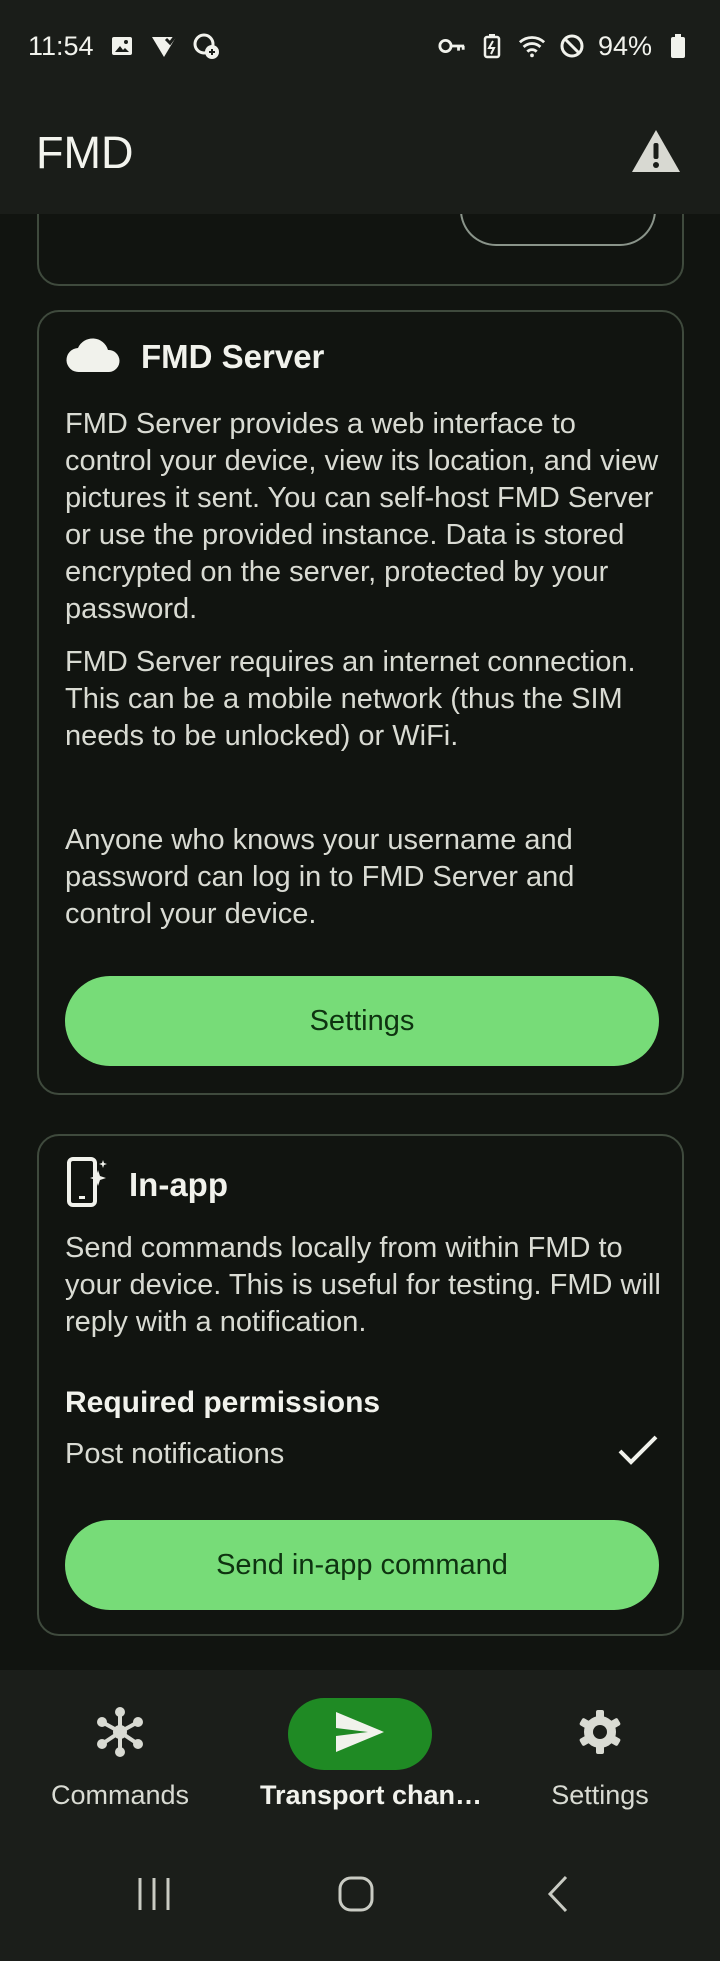 This screenshot has height=1961, width=720. I want to click on nav-item-commands: Commands, so click(120, 1754).